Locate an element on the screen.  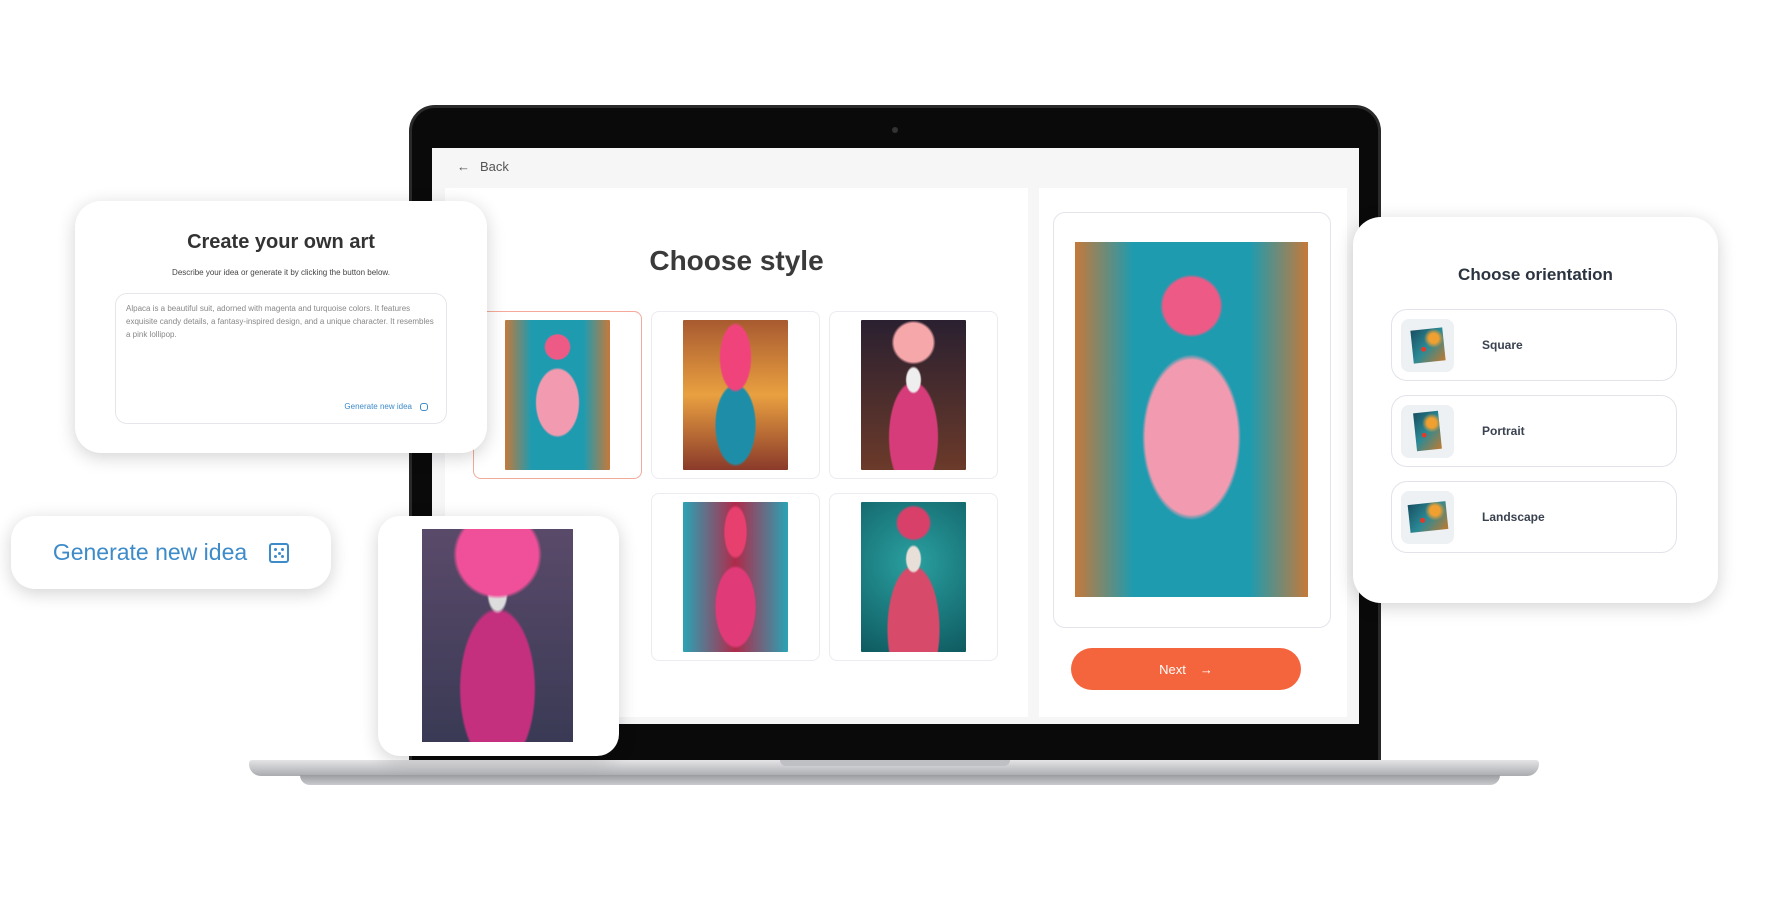
preview-image is located at coordinates (1191, 419).